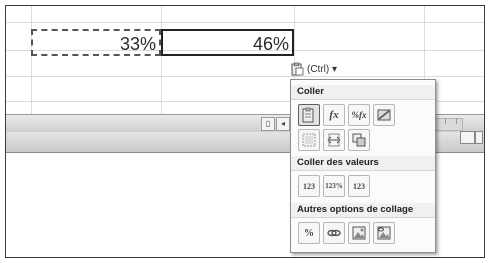 This screenshot has height=263, width=491. I want to click on smart-tag-label: (Ctrl) ▾, so click(322, 69).